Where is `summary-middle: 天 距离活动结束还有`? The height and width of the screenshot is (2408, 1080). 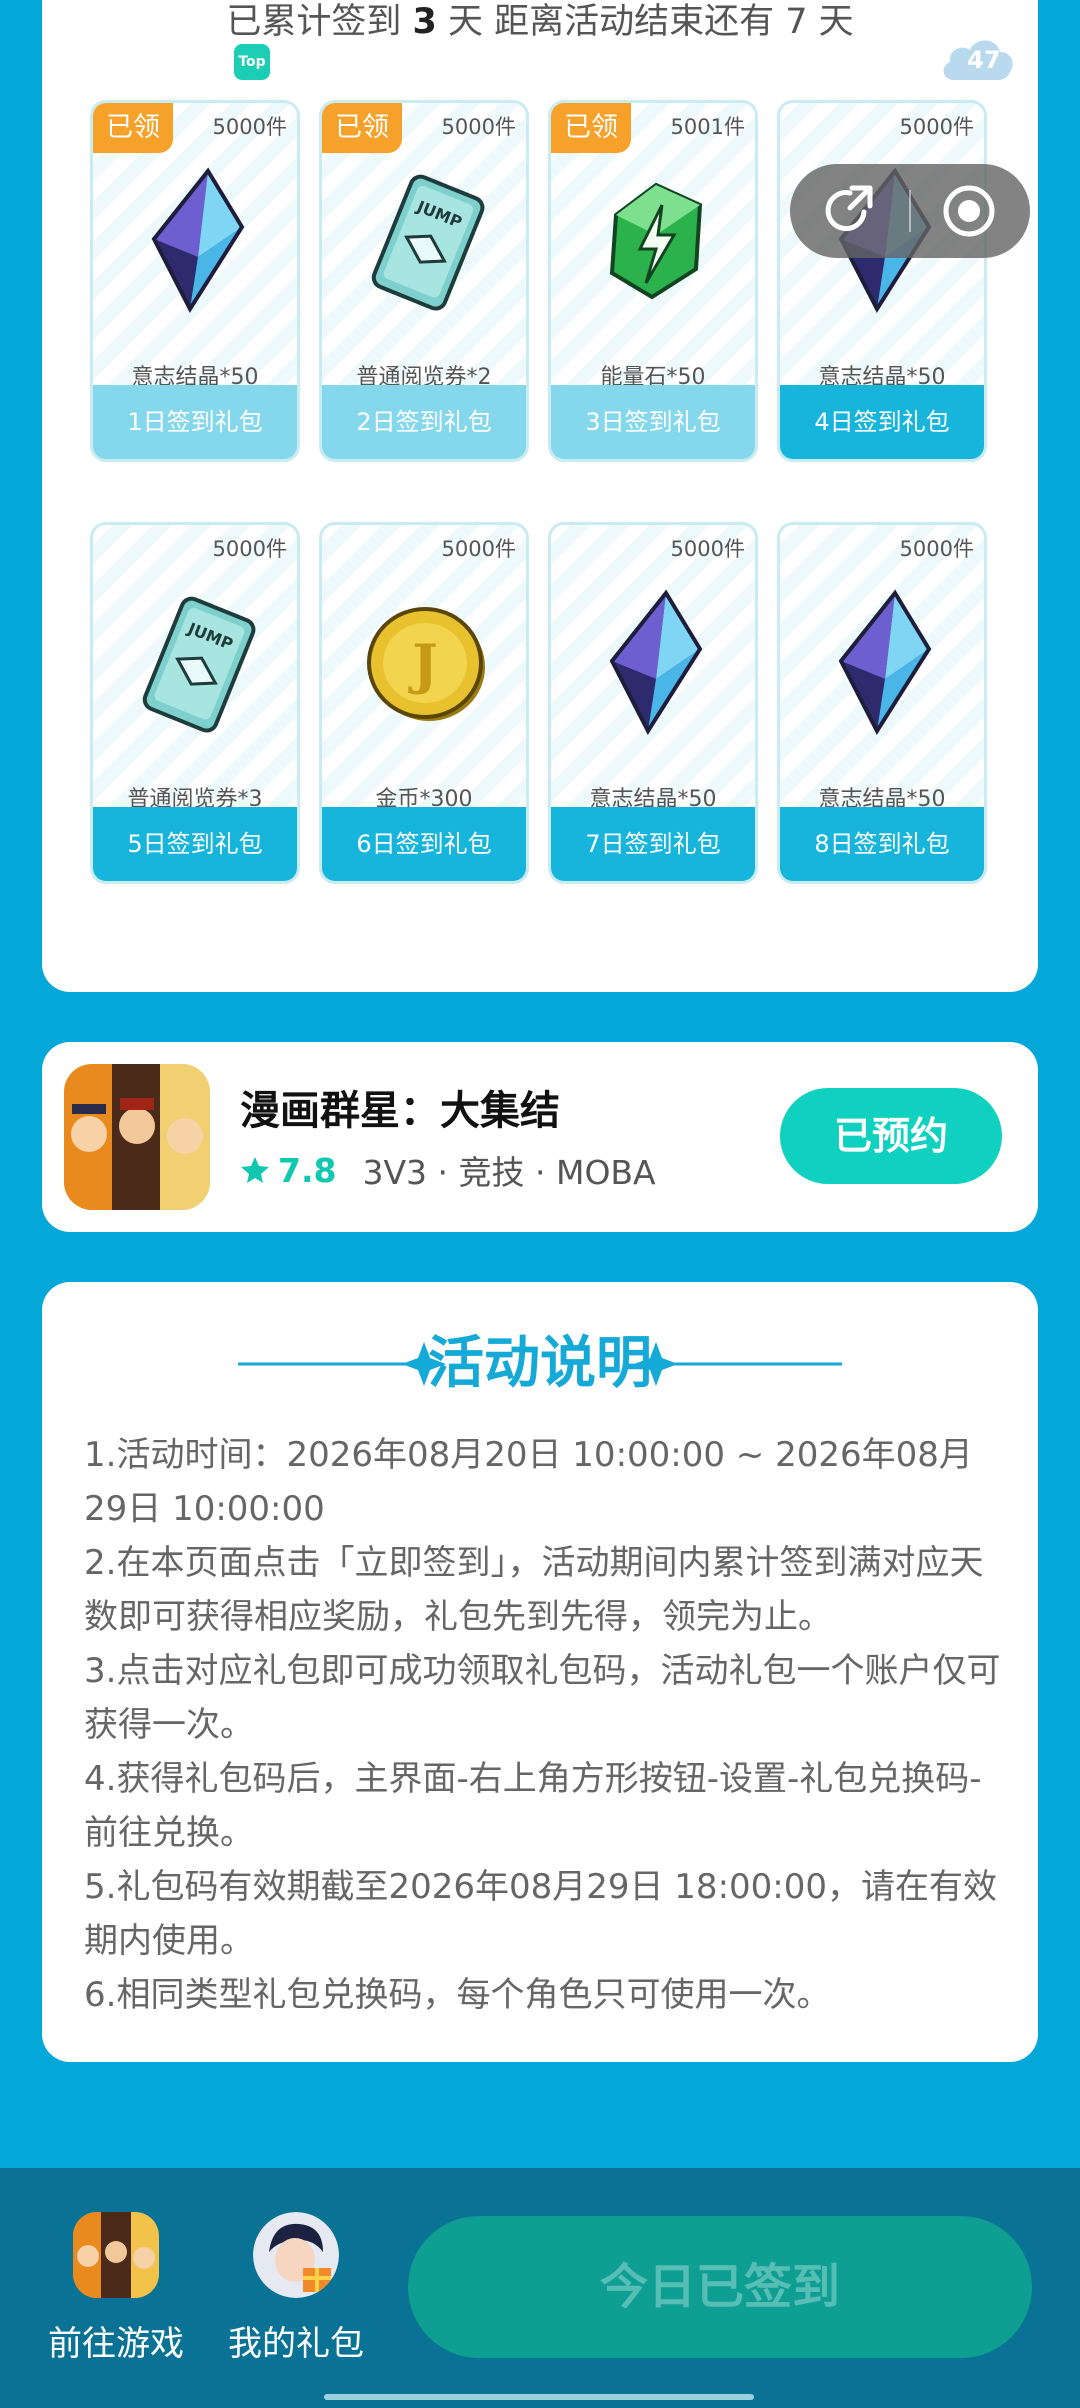 summary-middle: 天 距离活动结束还有 is located at coordinates (611, 22).